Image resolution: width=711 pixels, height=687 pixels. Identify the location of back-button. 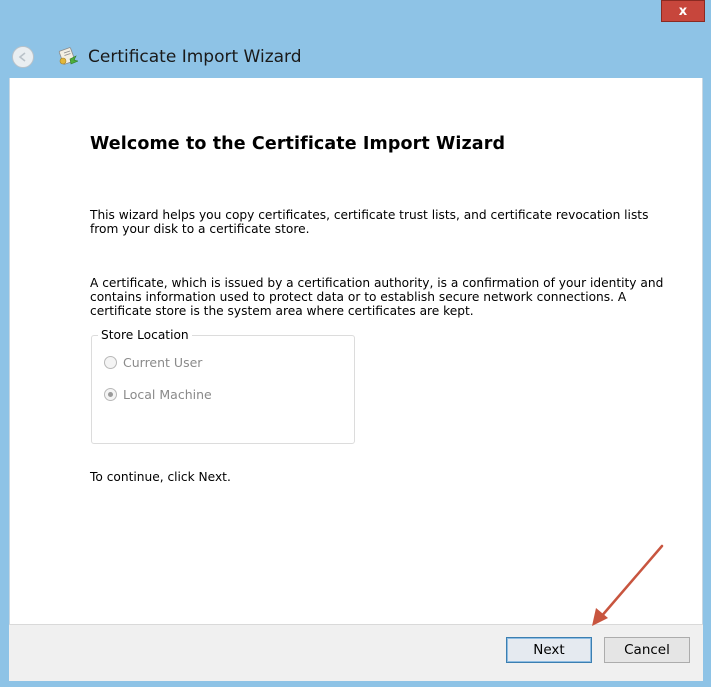
(23, 57).